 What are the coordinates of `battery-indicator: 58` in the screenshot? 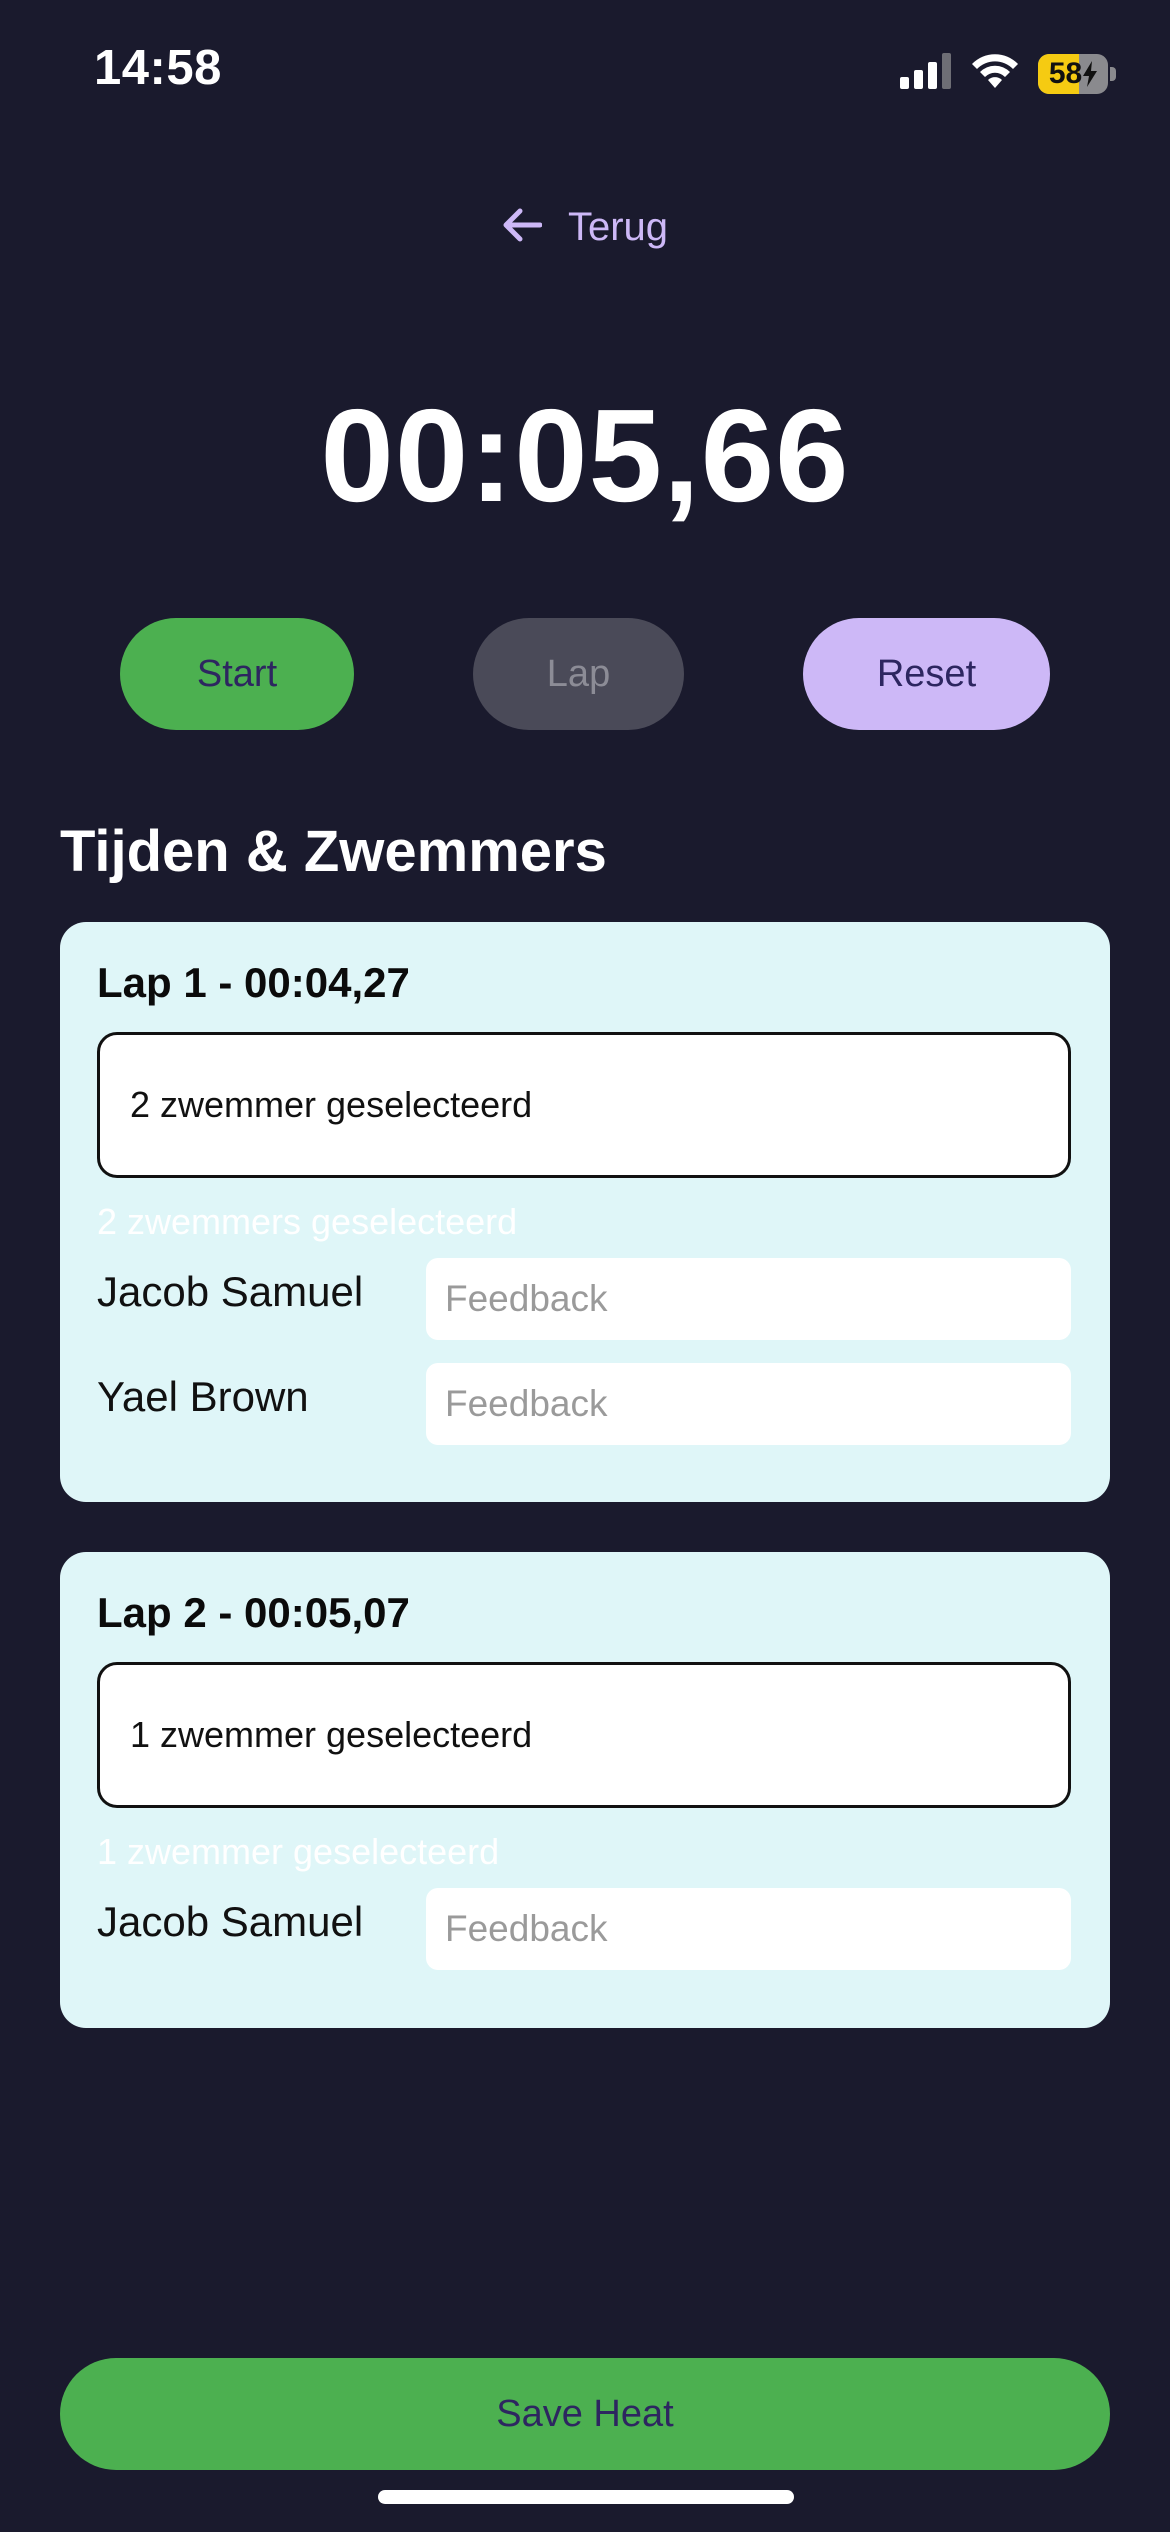 It's located at (1073, 73).